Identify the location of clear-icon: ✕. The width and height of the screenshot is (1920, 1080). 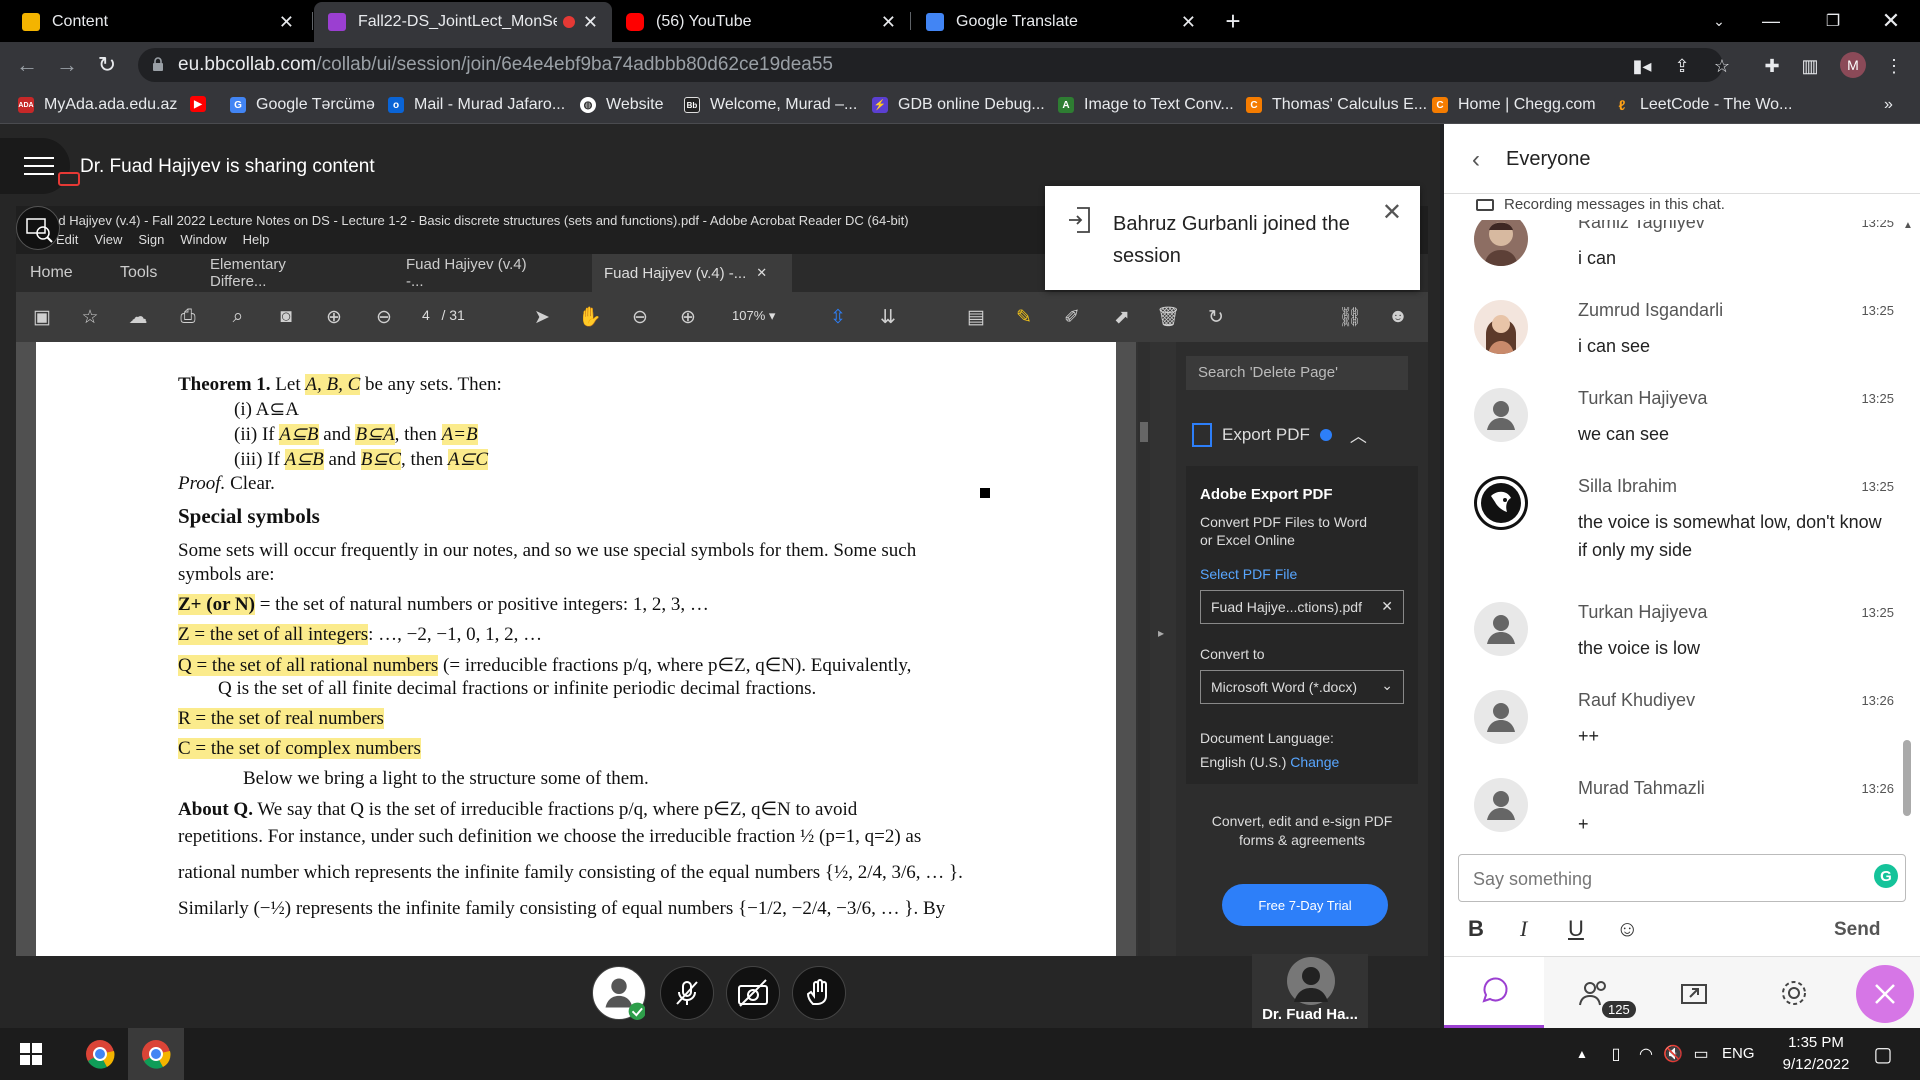
(1387, 606).